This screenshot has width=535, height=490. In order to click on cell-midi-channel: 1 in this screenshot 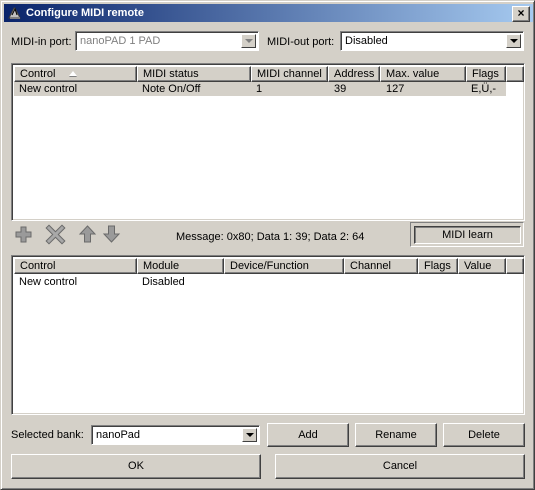, I will do `click(259, 89)`.